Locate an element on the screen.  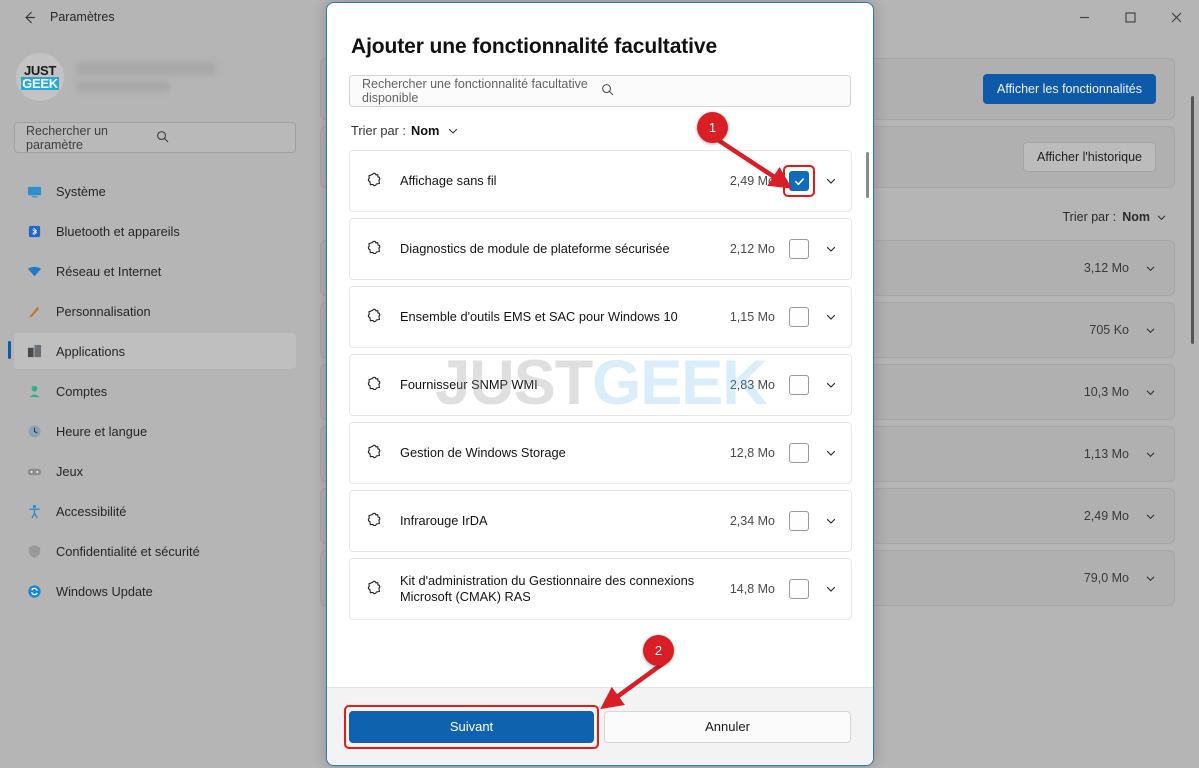
bluetooth-icon is located at coordinates (34, 231).